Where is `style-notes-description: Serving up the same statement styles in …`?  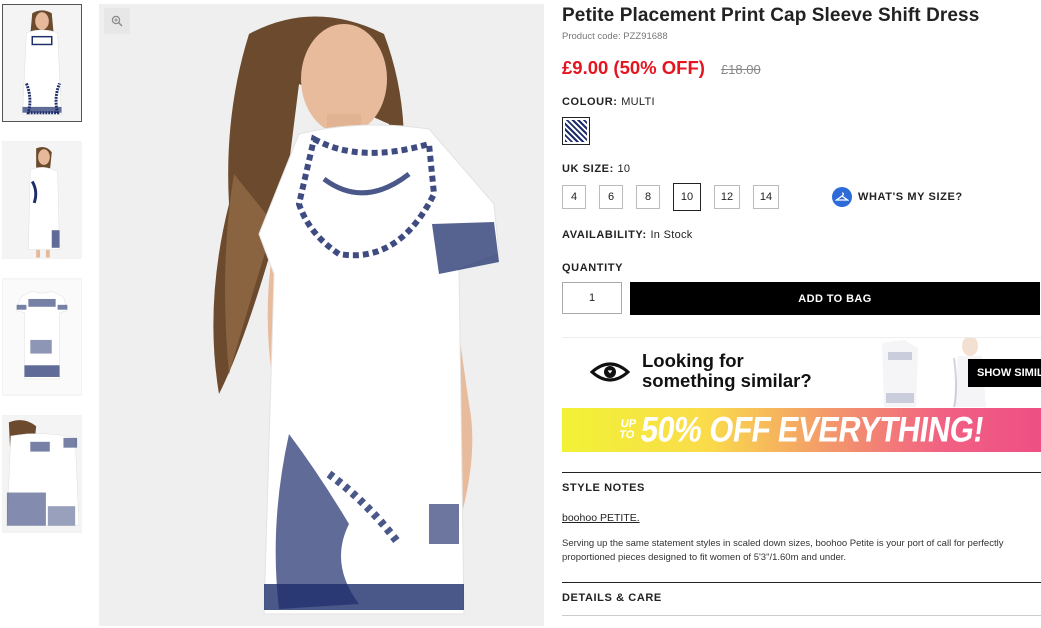
style-notes-description: Serving up the same statement styles in … is located at coordinates (783, 550).